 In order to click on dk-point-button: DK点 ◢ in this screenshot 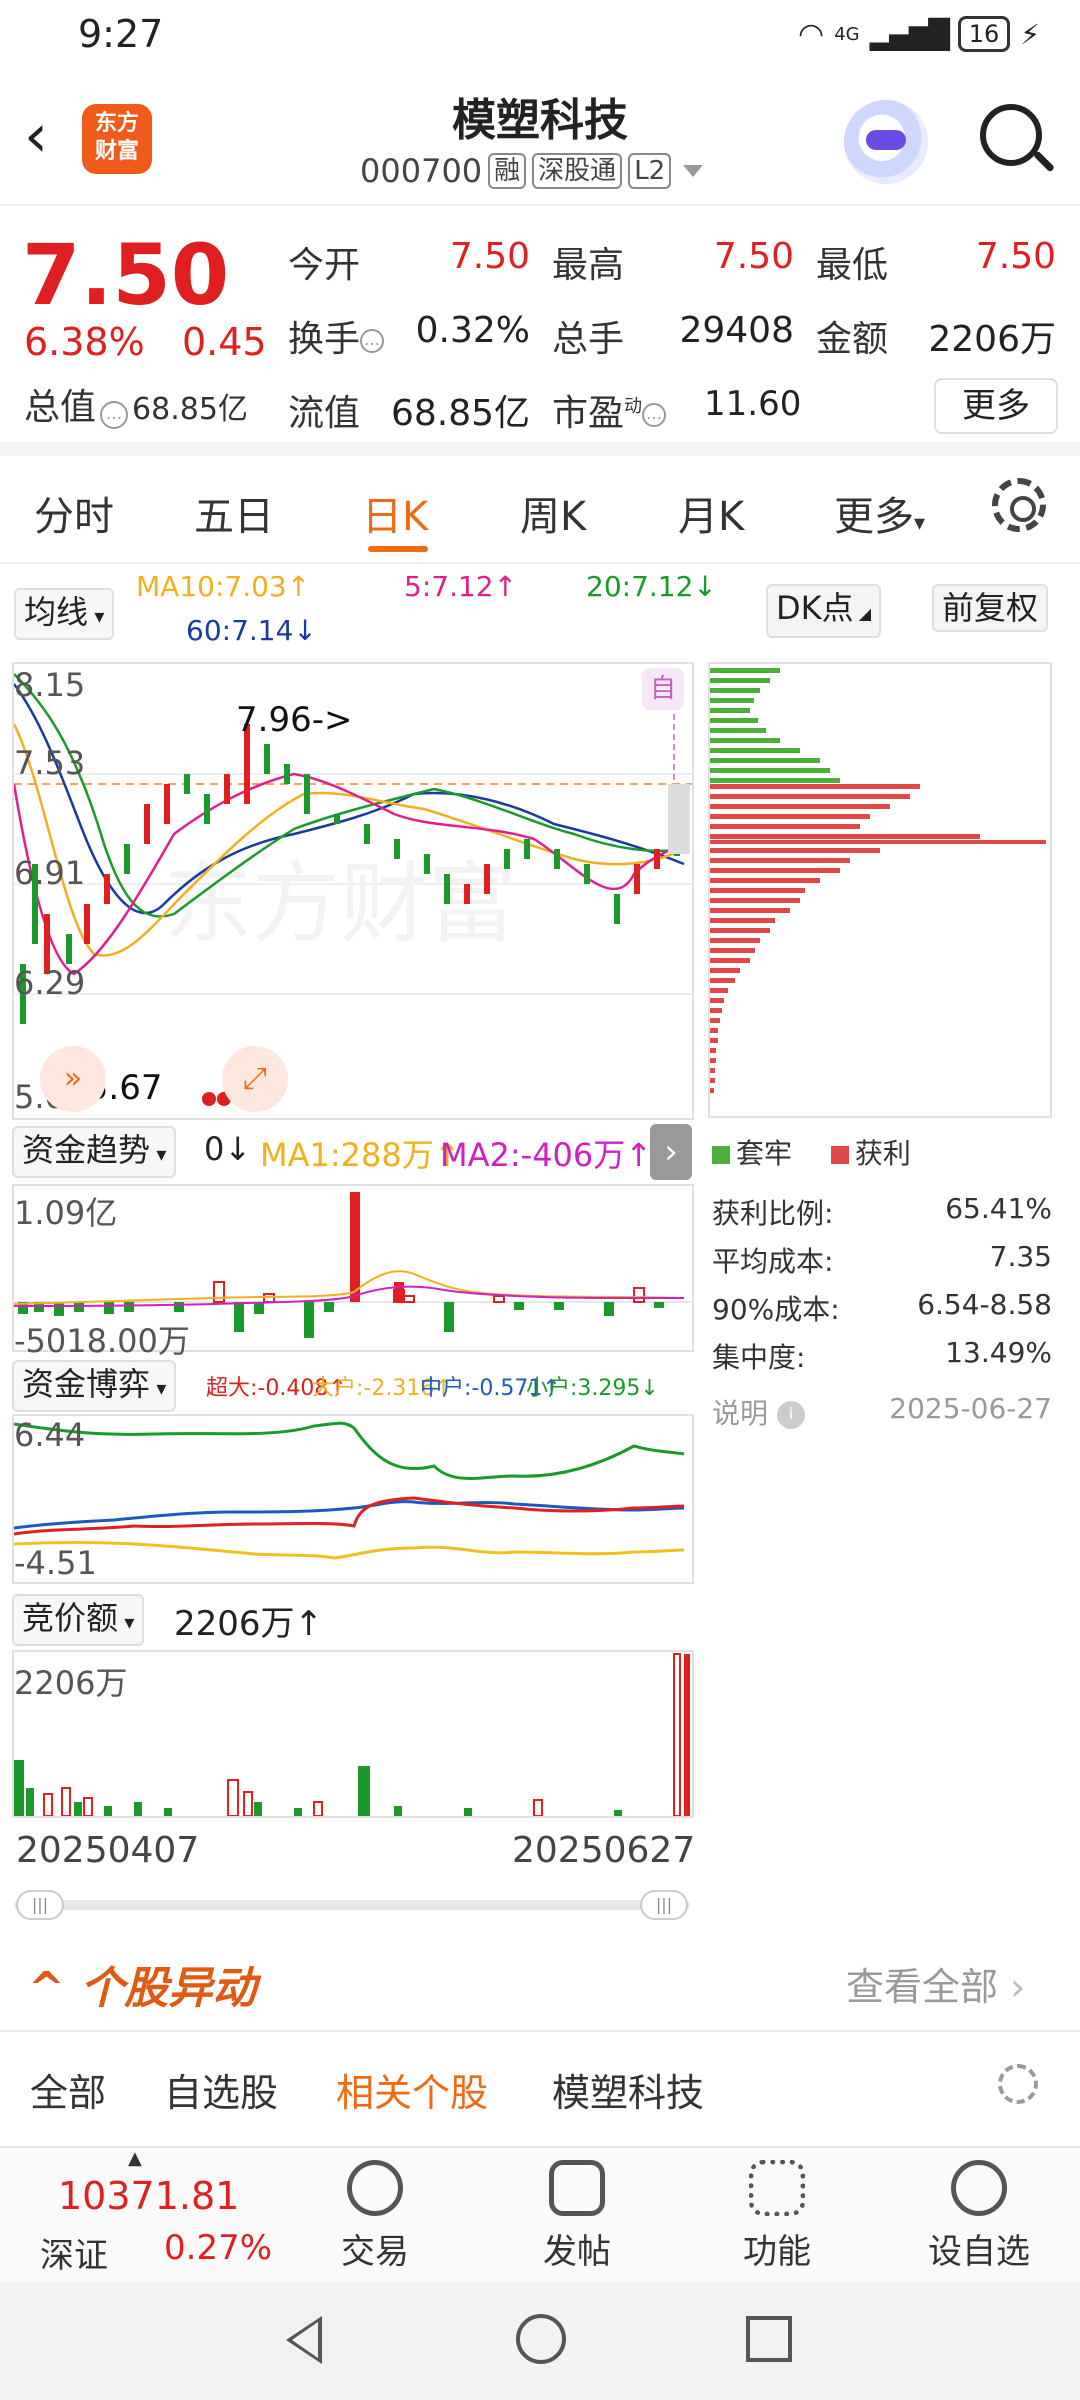, I will do `click(824, 611)`.